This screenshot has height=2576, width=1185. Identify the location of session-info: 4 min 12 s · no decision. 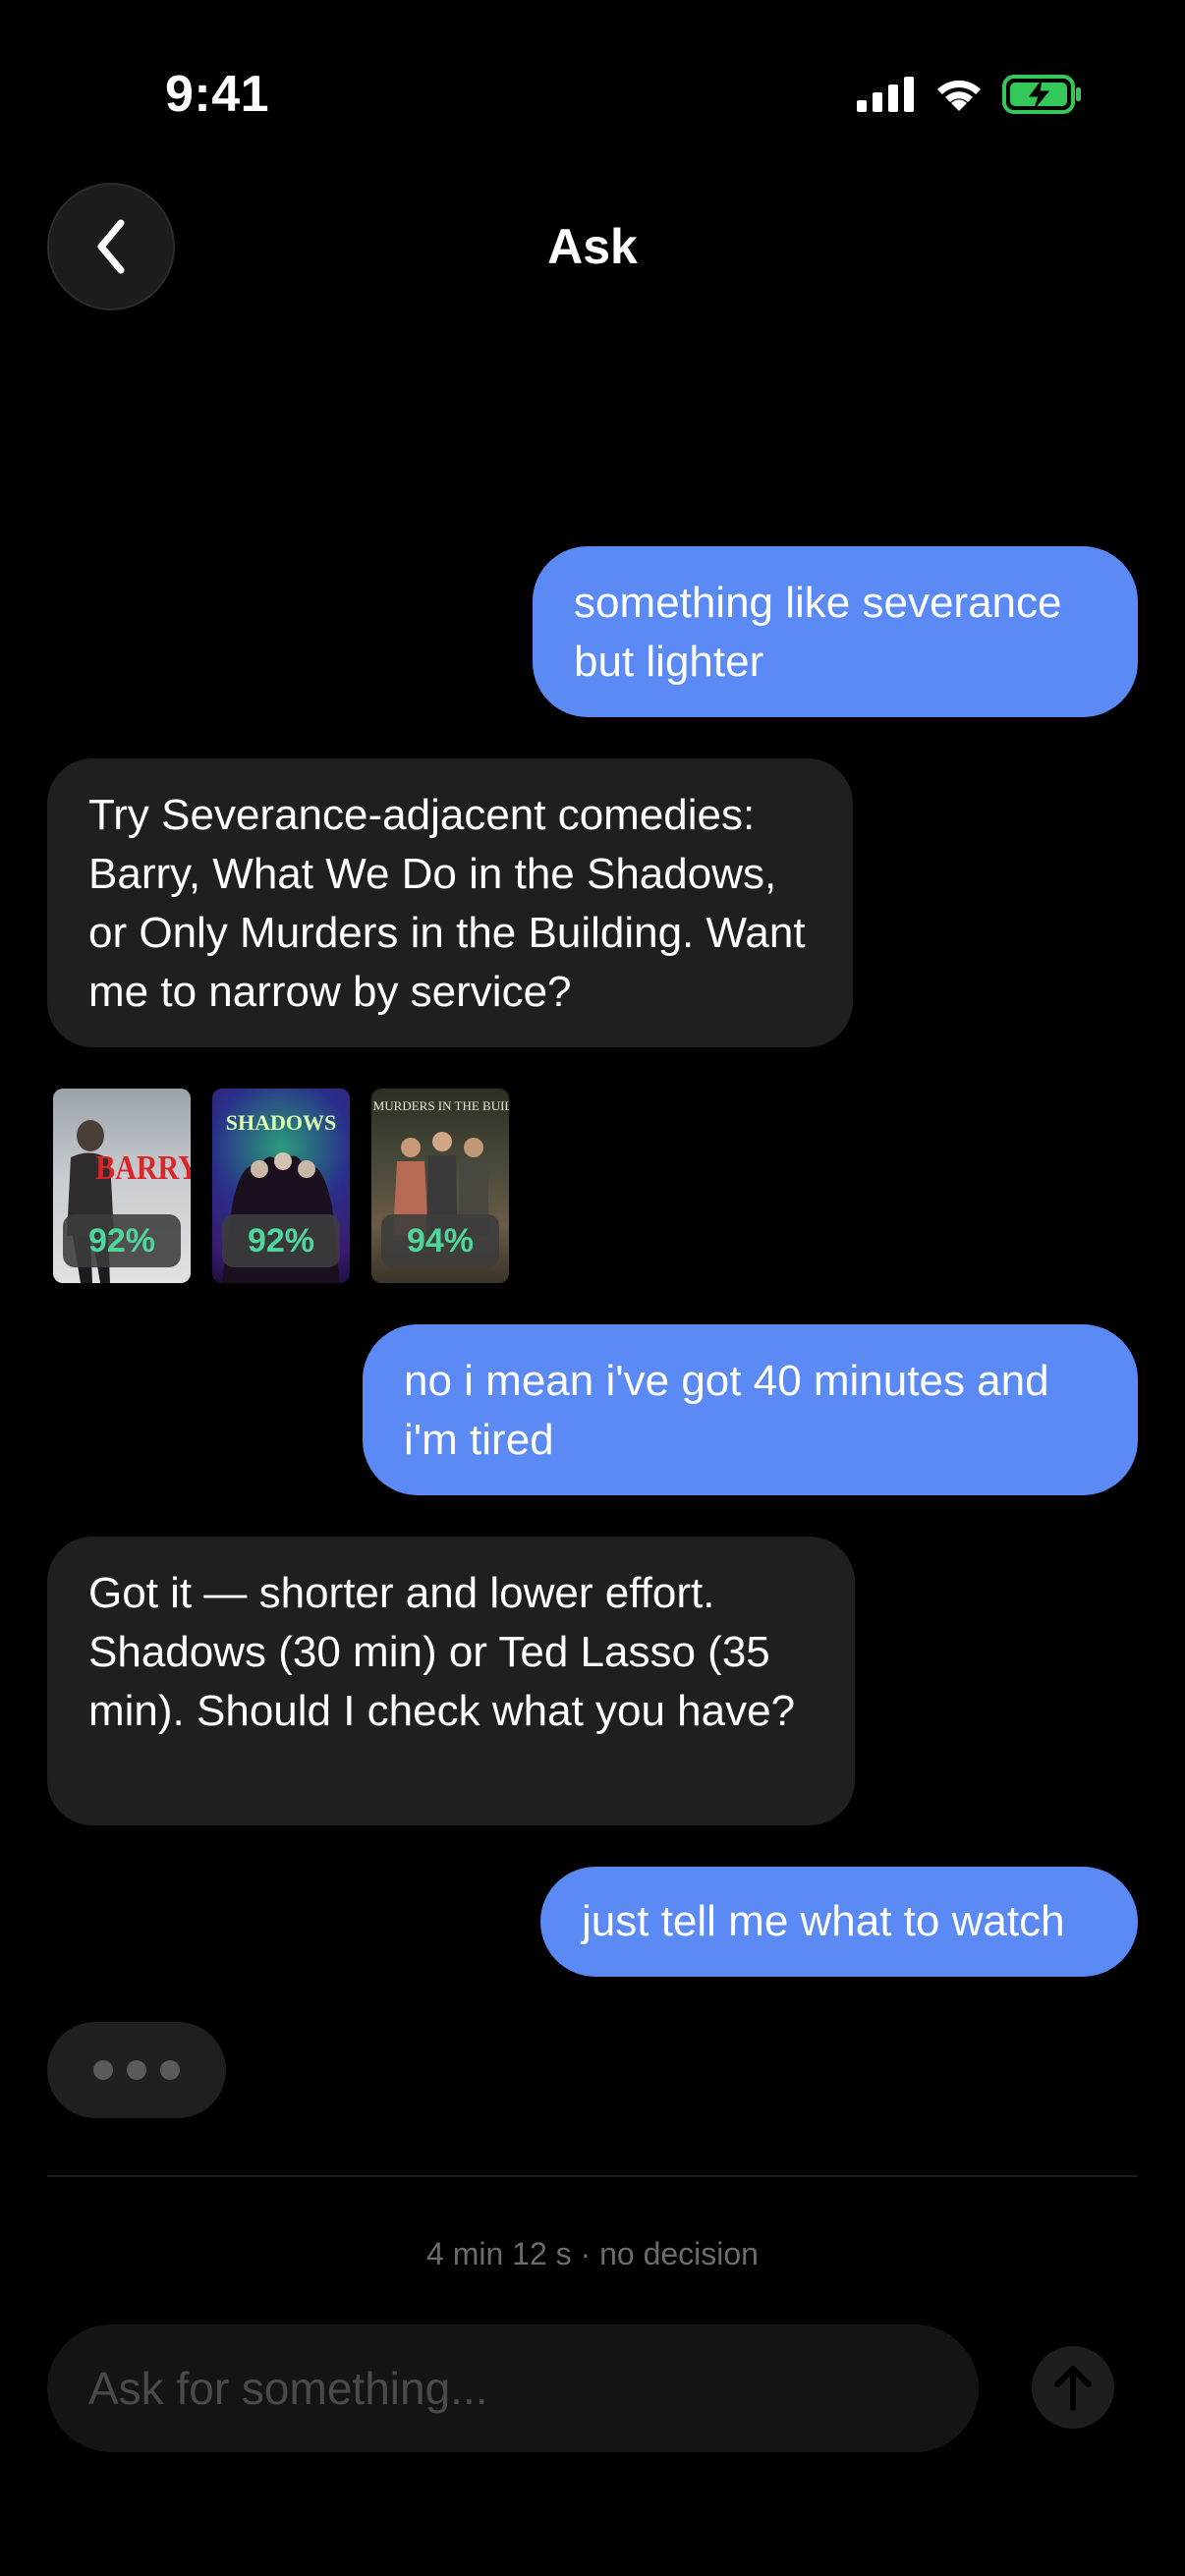
(592, 2253).